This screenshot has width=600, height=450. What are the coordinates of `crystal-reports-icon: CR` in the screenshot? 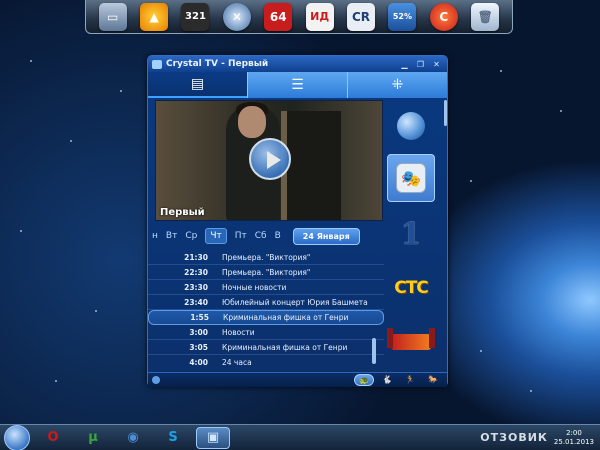 It's located at (361, 16).